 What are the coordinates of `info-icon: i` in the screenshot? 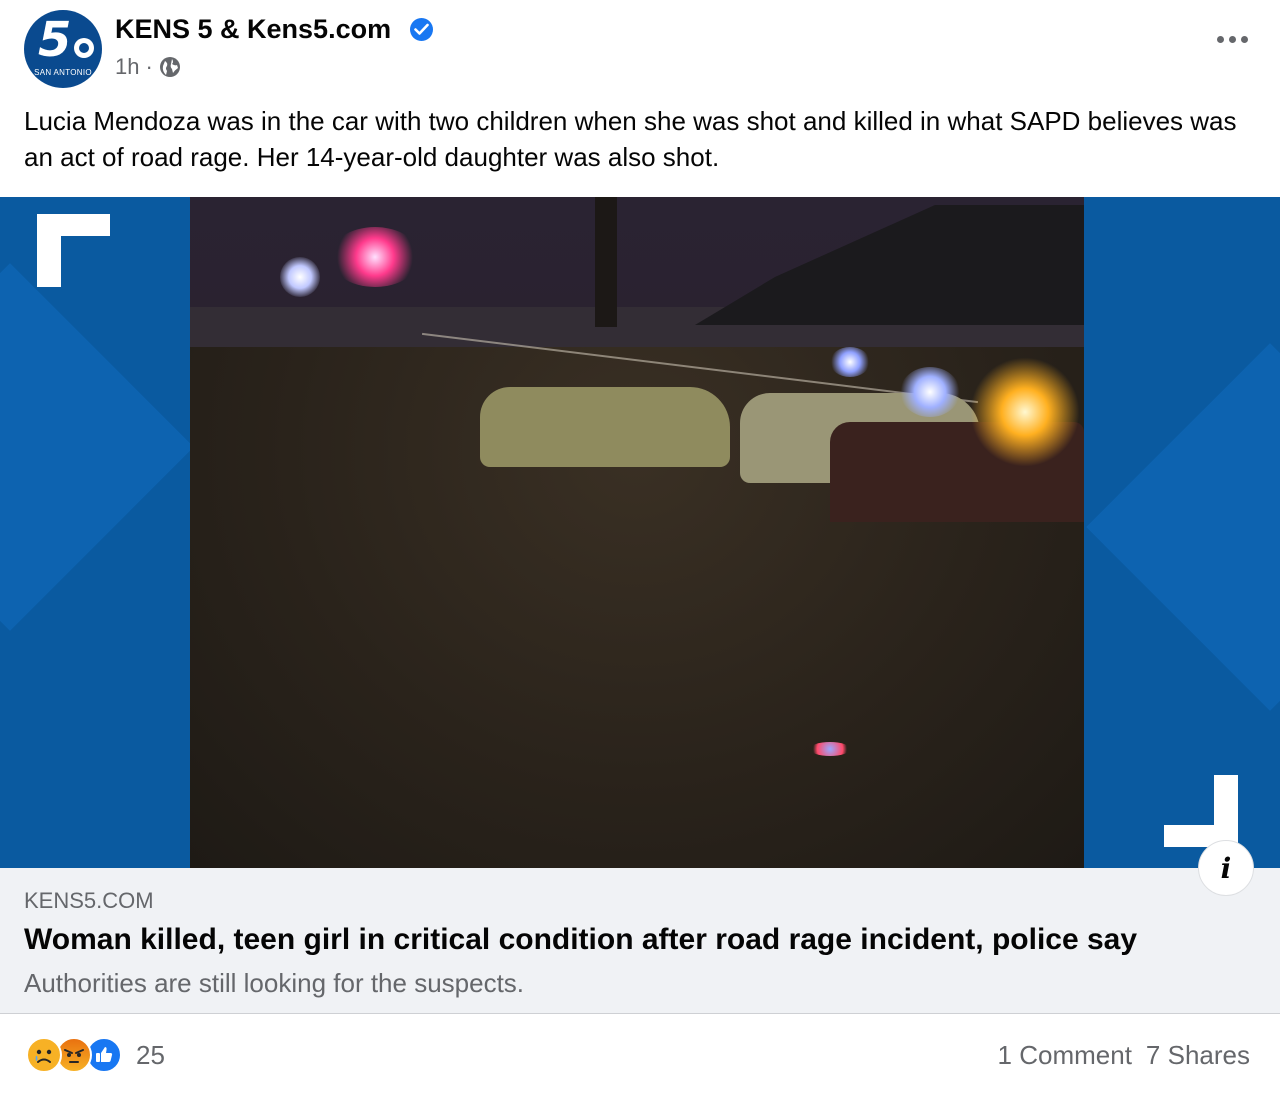 It's located at (1226, 868).